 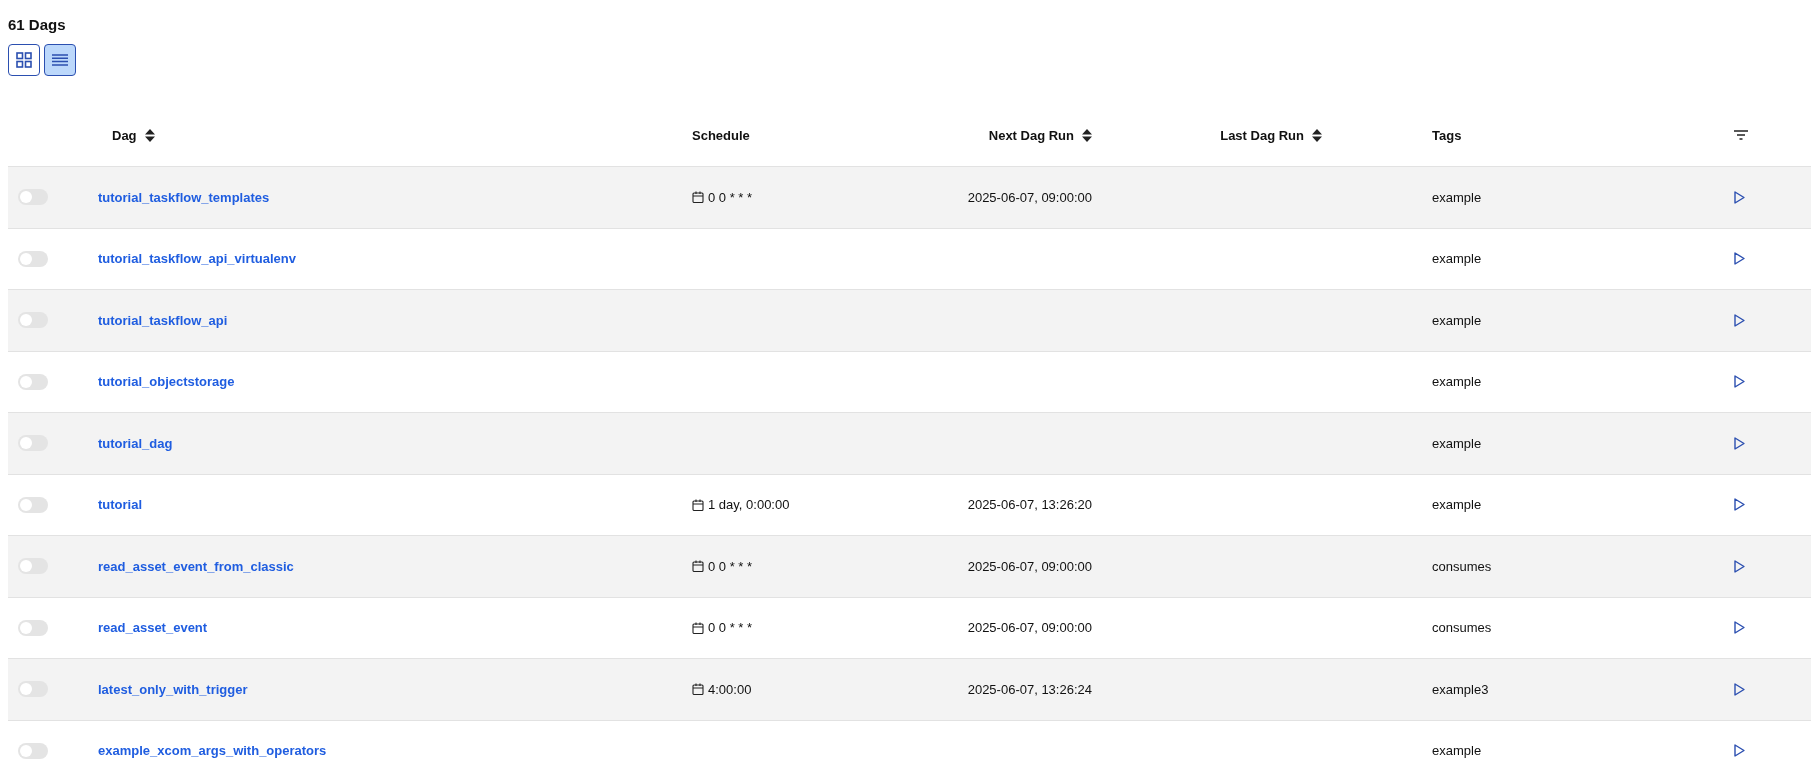 What do you see at coordinates (1262, 135) in the screenshot?
I see `column-header: Last Dag Run` at bounding box center [1262, 135].